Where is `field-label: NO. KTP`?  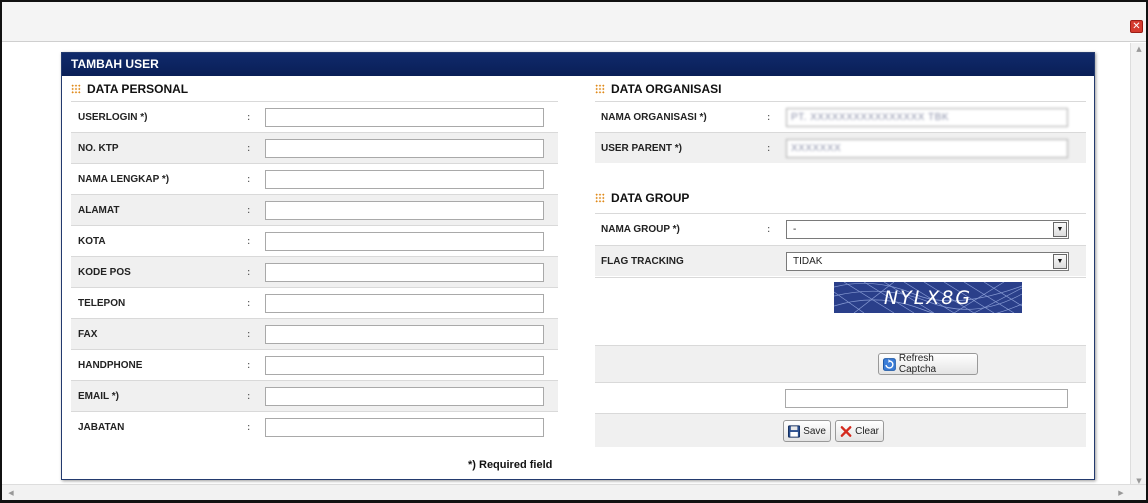
field-label: NO. KTP is located at coordinates (98, 148).